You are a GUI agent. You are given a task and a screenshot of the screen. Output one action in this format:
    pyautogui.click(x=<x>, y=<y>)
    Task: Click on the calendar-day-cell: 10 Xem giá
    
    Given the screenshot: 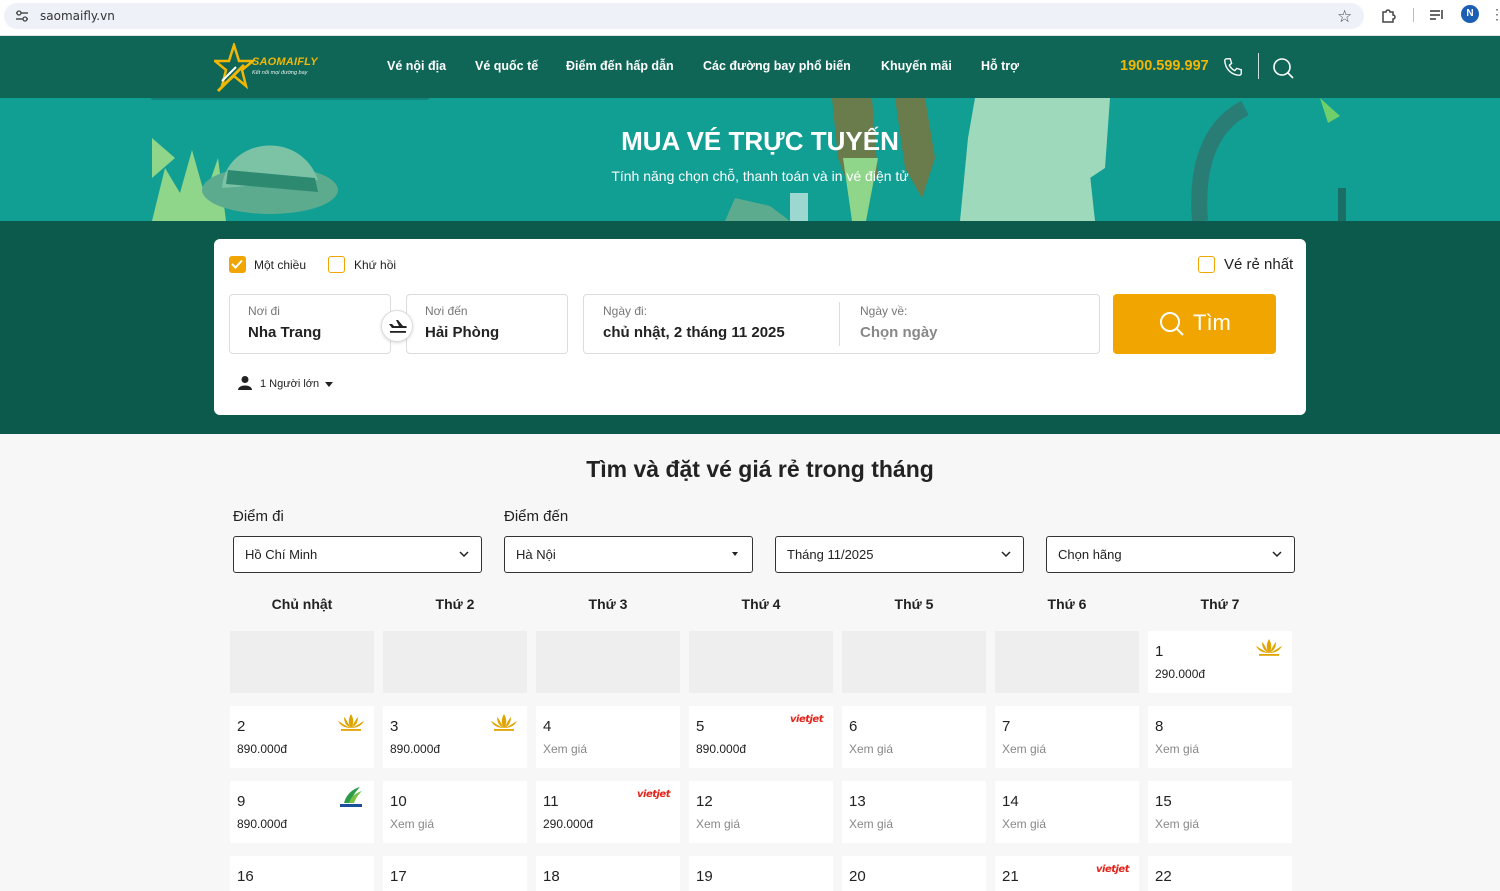 What is the action you would take?
    pyautogui.click(x=455, y=812)
    